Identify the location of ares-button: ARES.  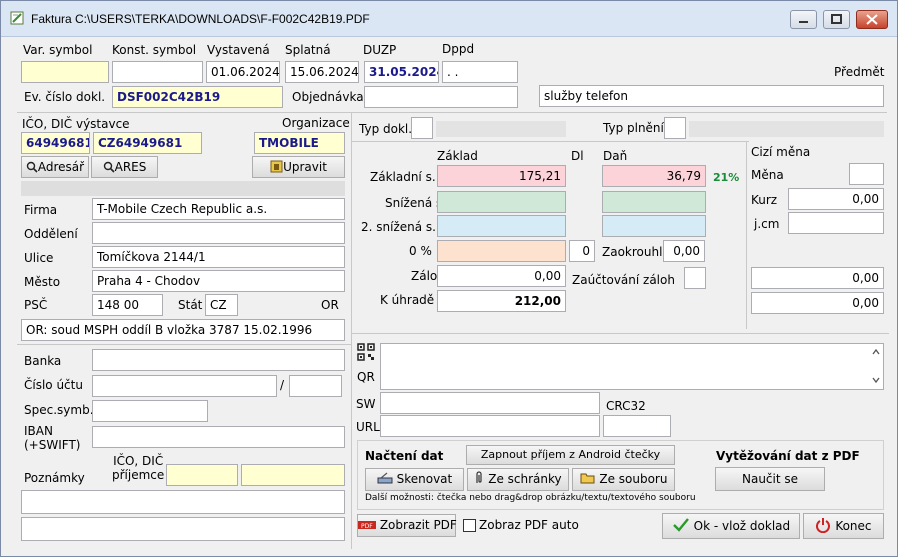
(124, 167).